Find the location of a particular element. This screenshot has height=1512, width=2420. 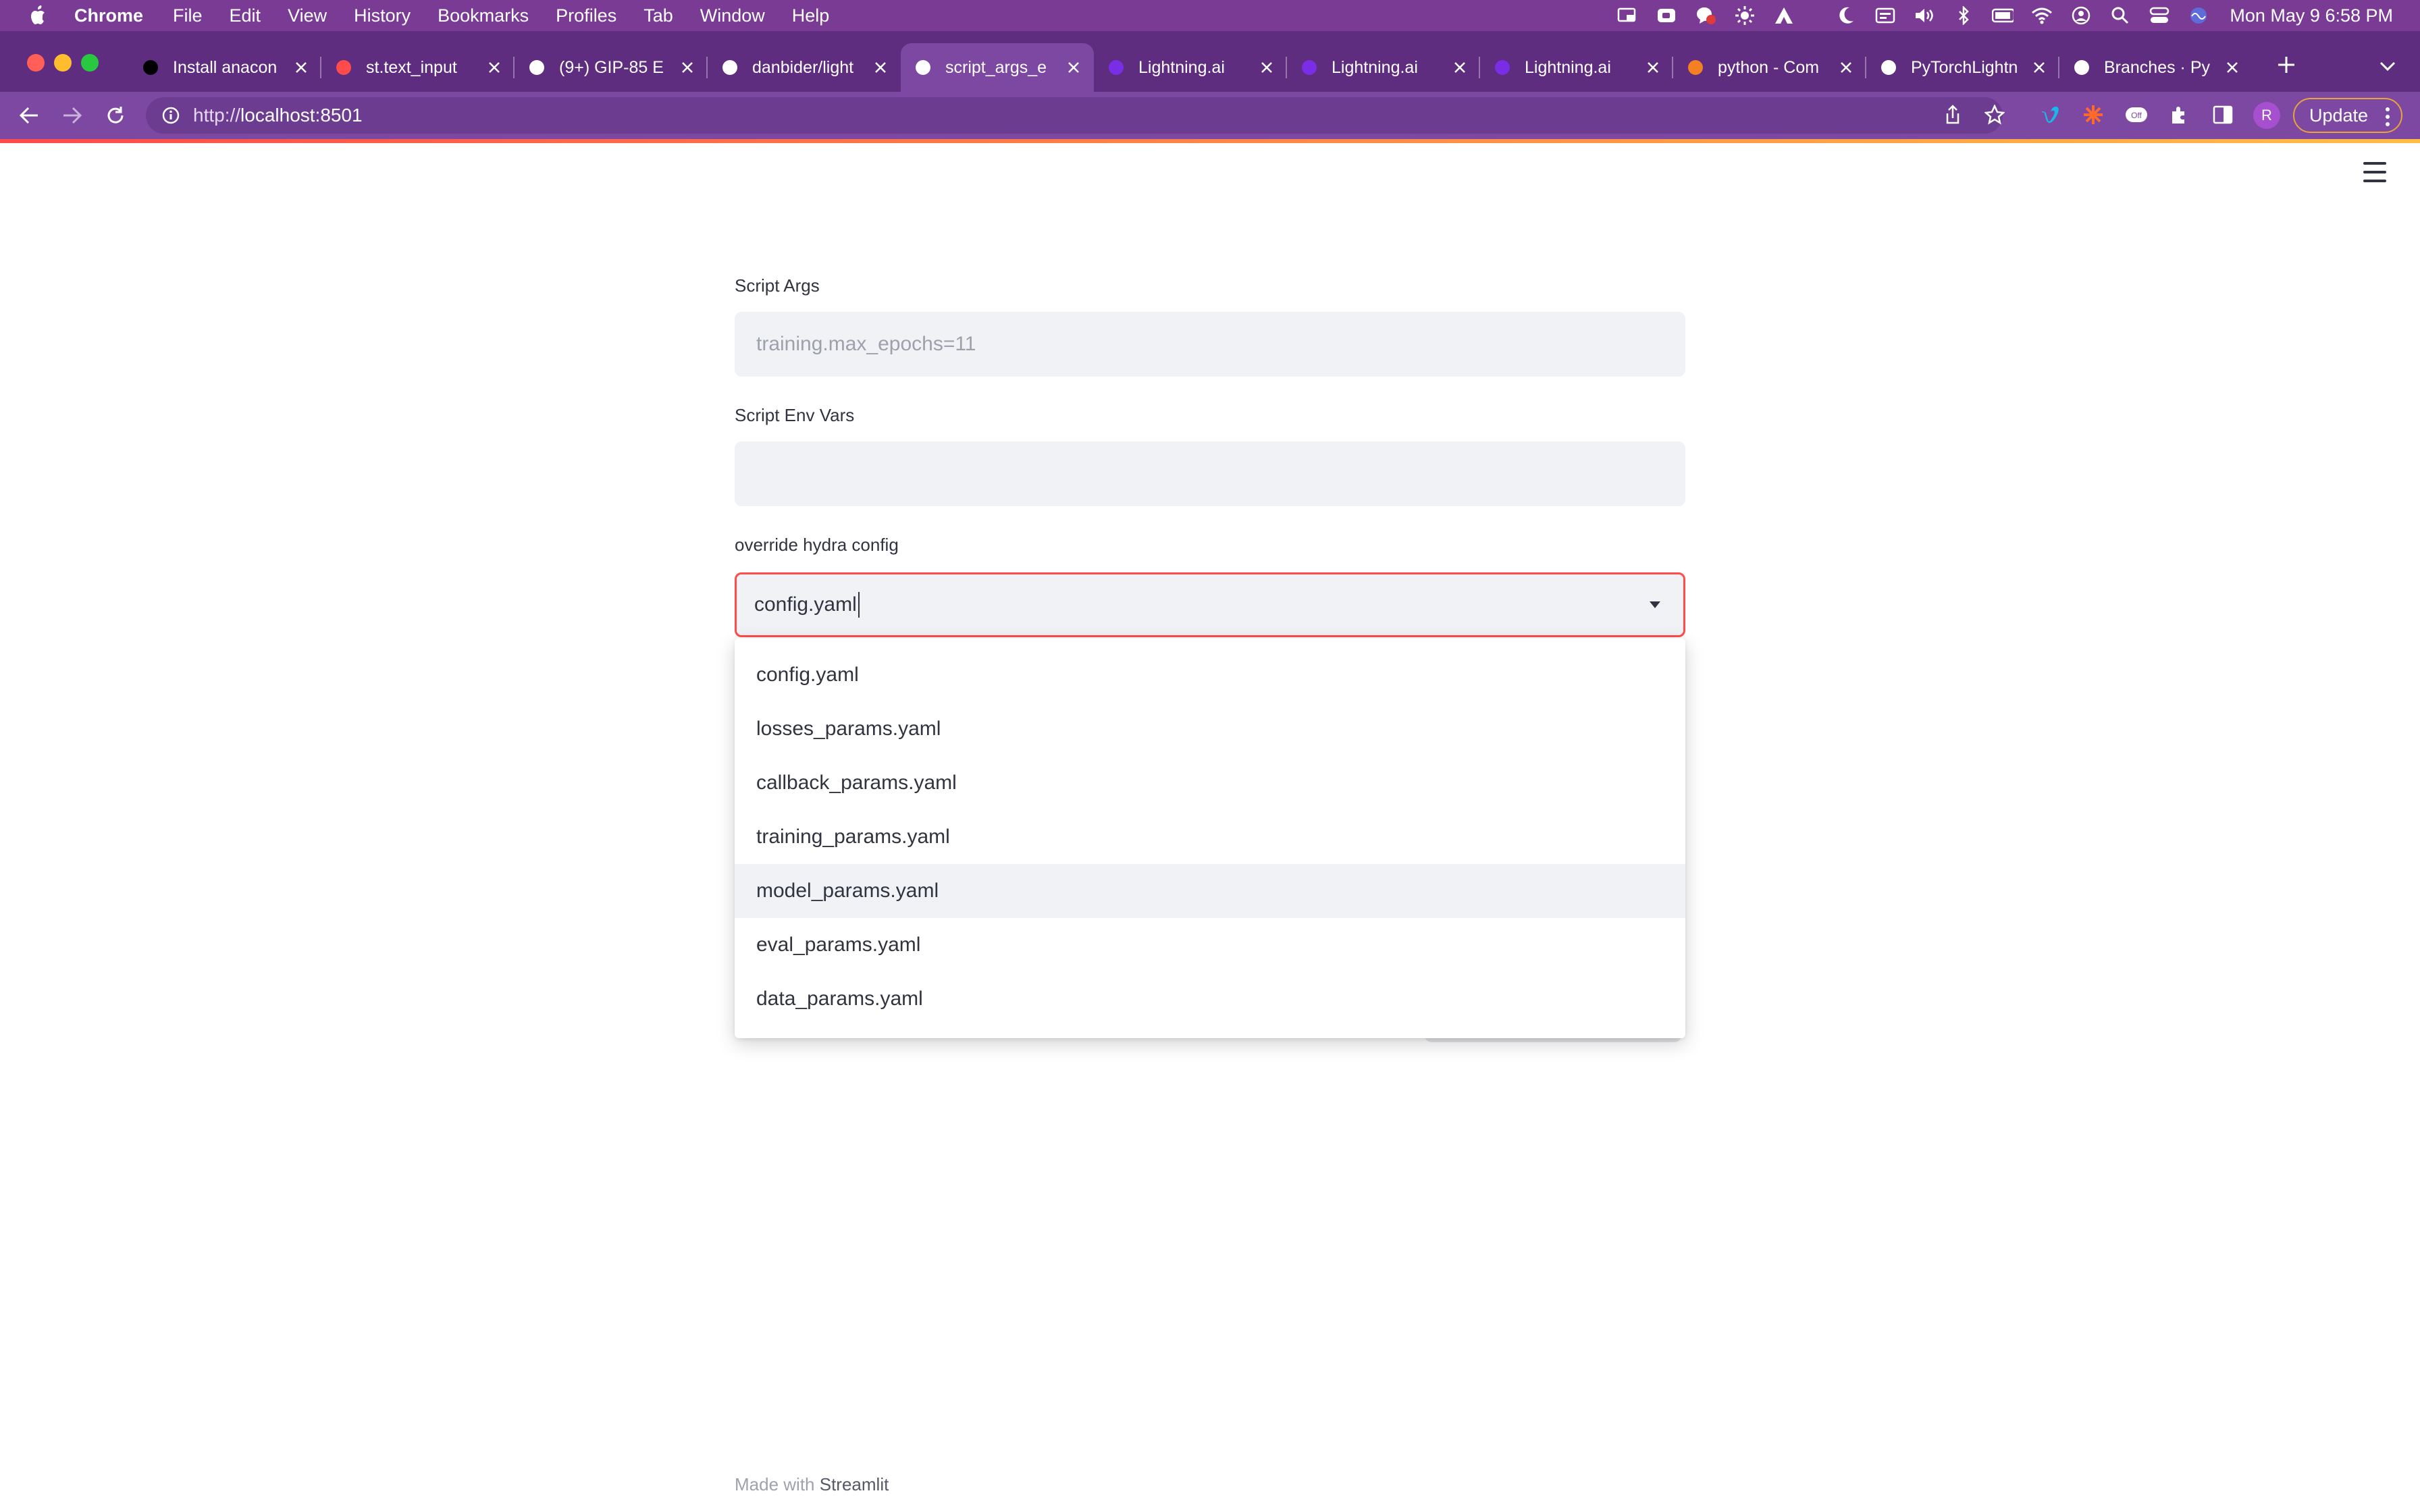

menu-file: File is located at coordinates (188, 15).